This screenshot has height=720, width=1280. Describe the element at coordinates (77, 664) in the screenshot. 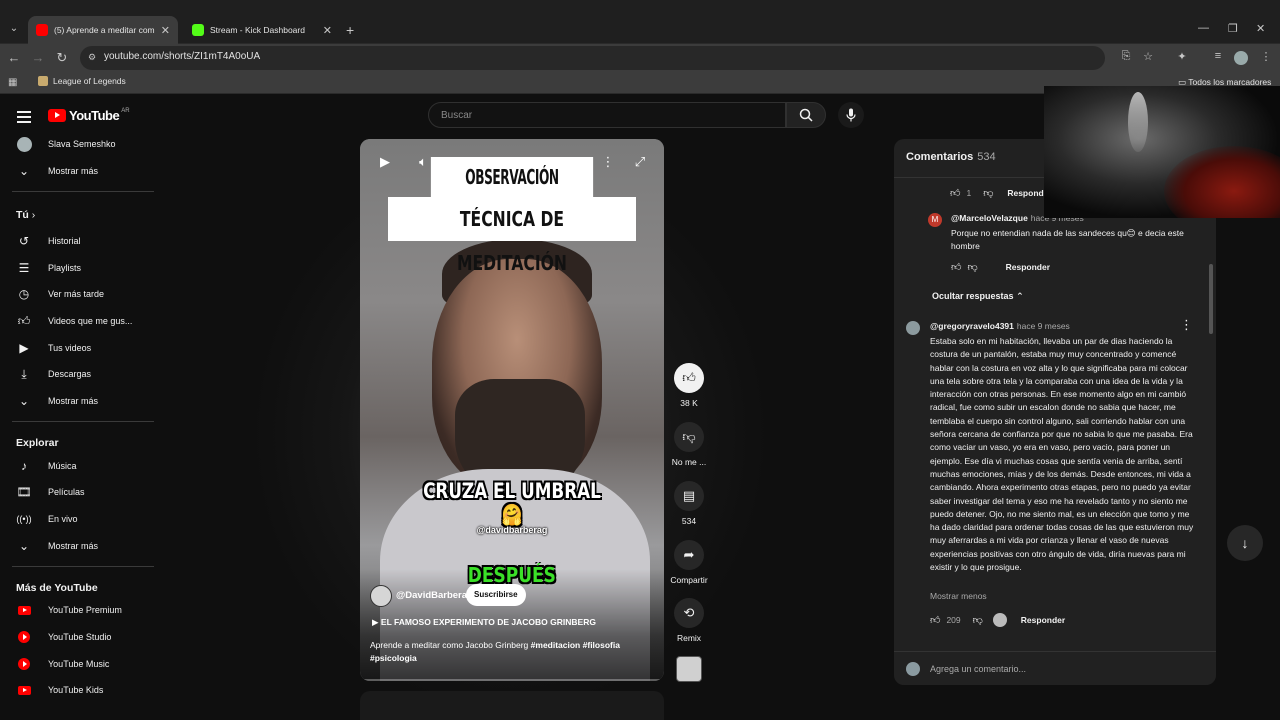

I see `sidebar-item-yt-music: YouTube Music` at that location.